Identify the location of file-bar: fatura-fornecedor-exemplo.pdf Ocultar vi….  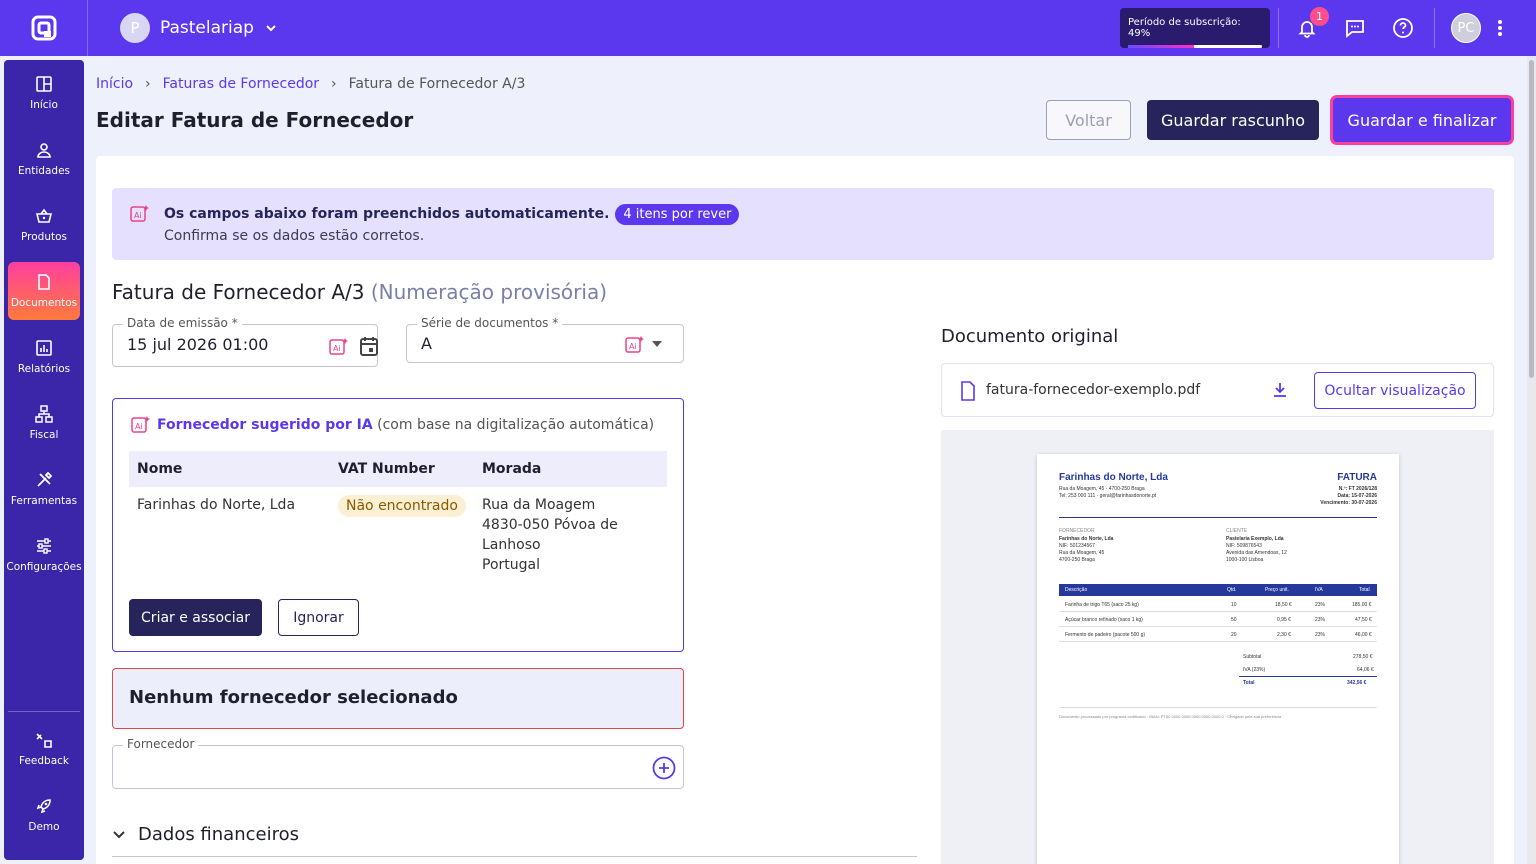
(1217, 390).